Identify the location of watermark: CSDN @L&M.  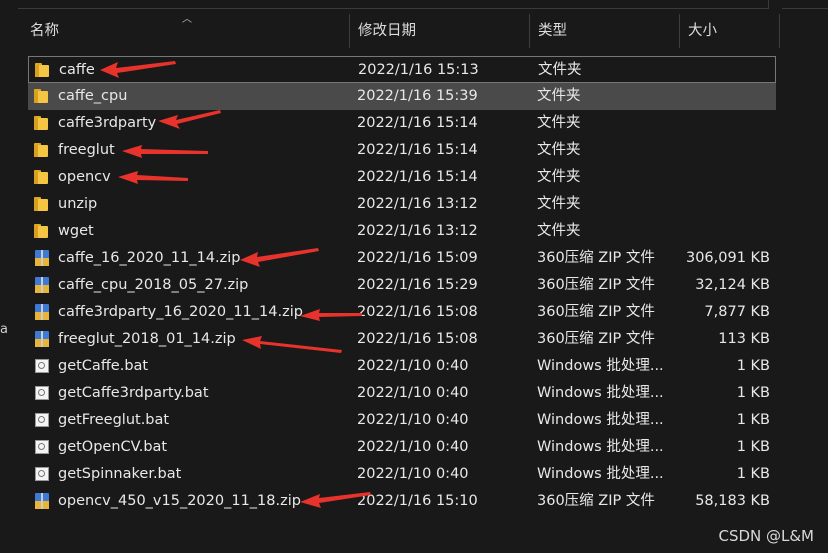
(766, 536).